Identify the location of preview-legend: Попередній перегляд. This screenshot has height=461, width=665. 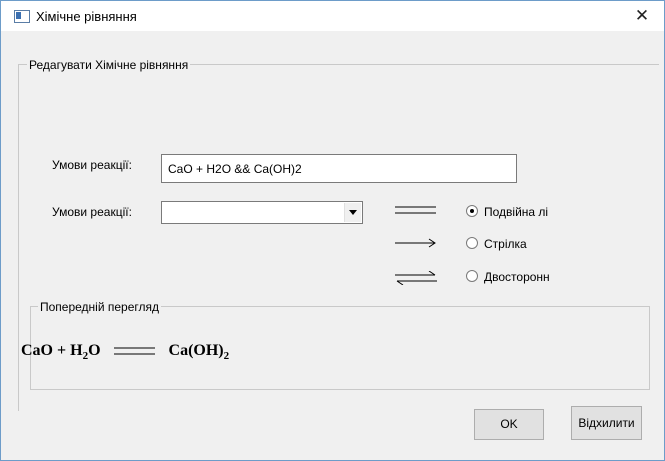
(100, 307).